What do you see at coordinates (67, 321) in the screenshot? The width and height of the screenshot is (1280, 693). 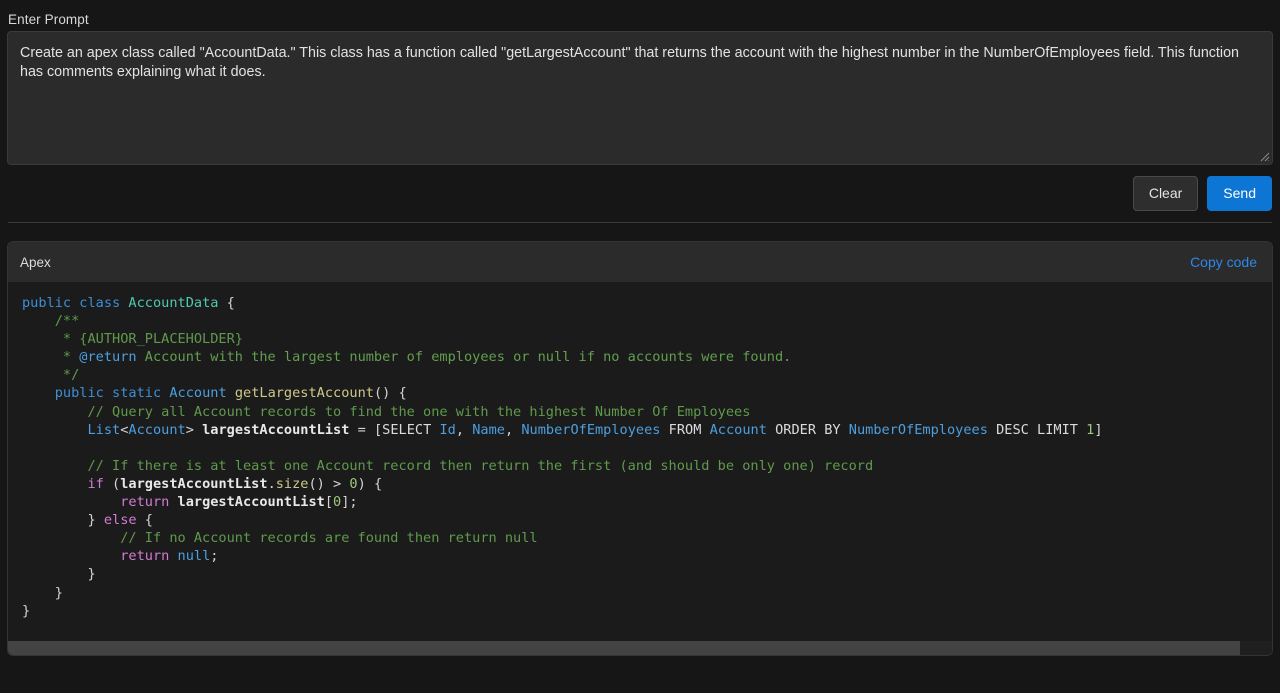 I see `code-line: /**` at bounding box center [67, 321].